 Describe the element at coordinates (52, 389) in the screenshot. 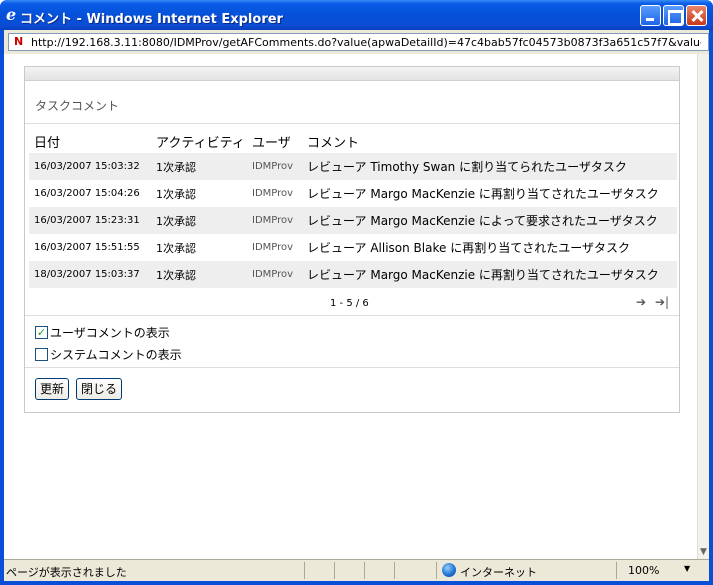

I see `refresh-button: 更新` at that location.